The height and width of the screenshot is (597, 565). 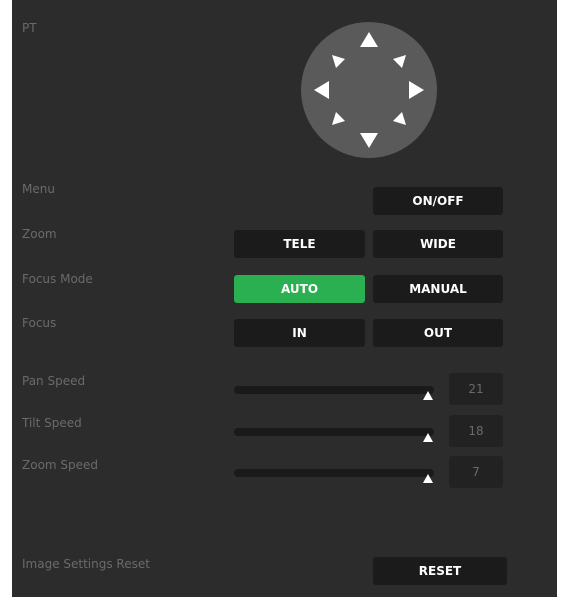 What do you see at coordinates (438, 333) in the screenshot?
I see `focus-out-button: OUT` at bounding box center [438, 333].